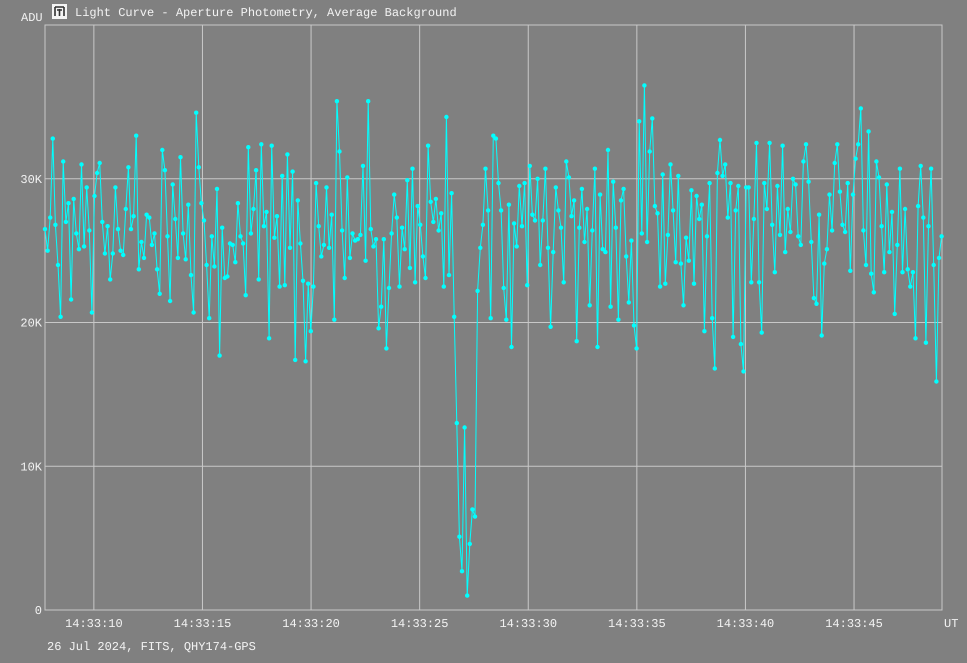 The width and height of the screenshot is (967, 663). What do you see at coordinates (31, 467) in the screenshot?
I see `y-tick-label: 10K` at bounding box center [31, 467].